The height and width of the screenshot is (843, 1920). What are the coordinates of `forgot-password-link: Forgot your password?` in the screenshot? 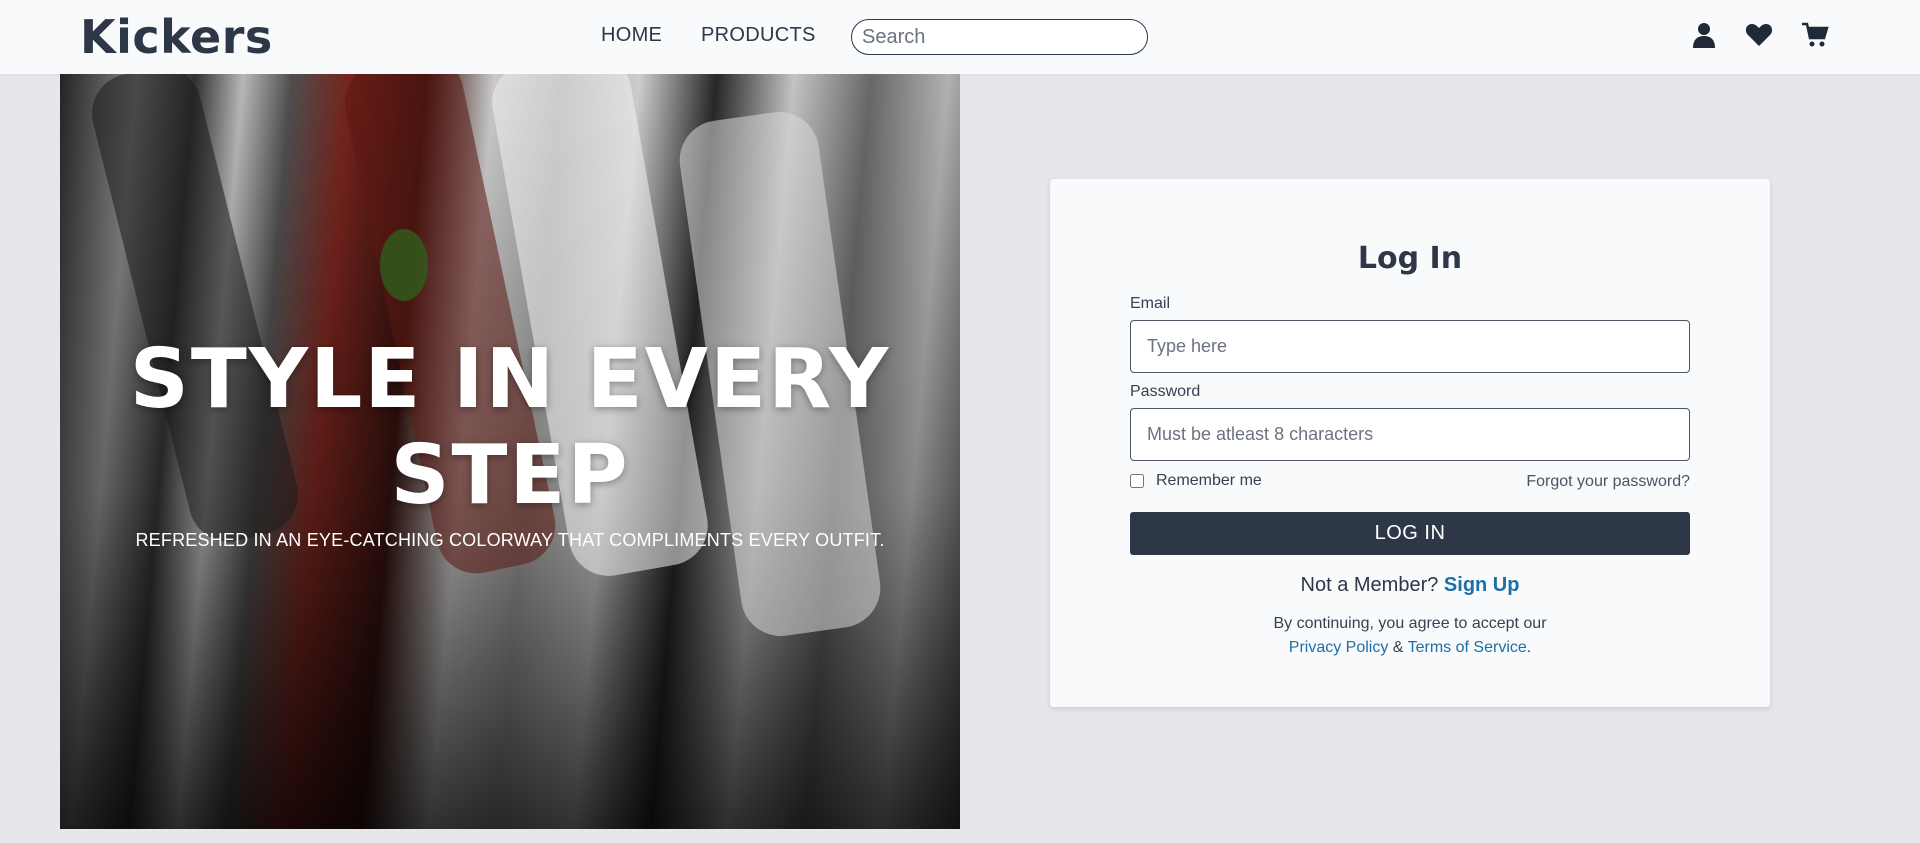 It's located at (1608, 482).